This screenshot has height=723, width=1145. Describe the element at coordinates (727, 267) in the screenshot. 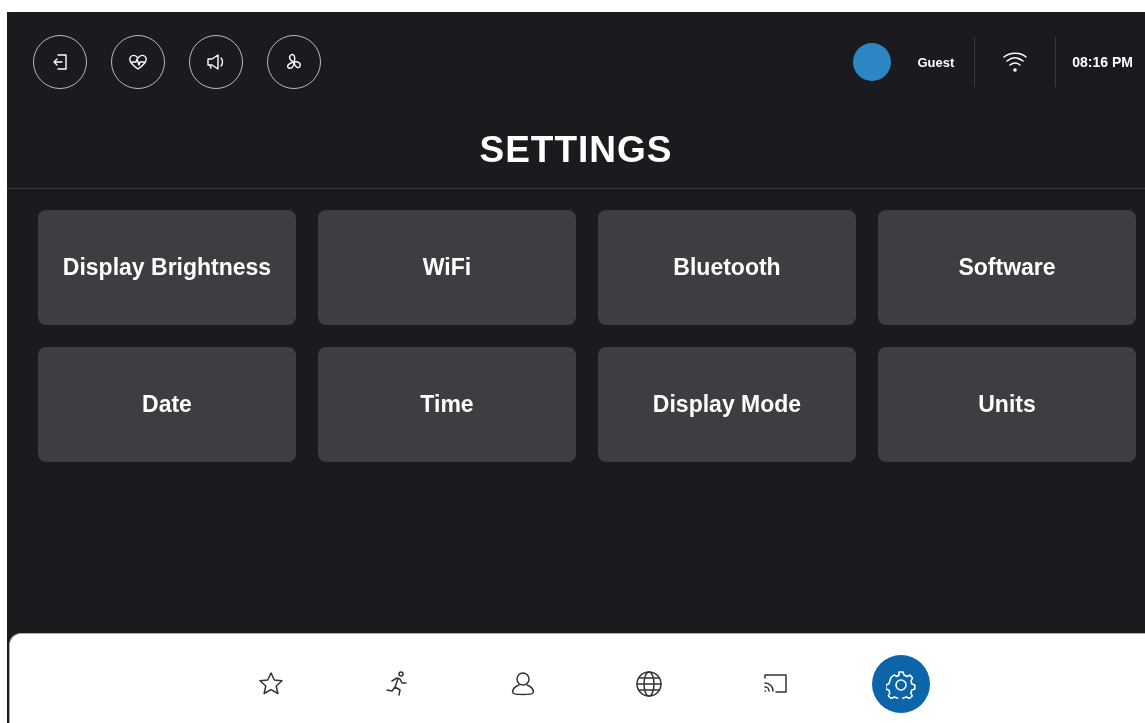

I see `settings-tile: Bluetooth` at that location.